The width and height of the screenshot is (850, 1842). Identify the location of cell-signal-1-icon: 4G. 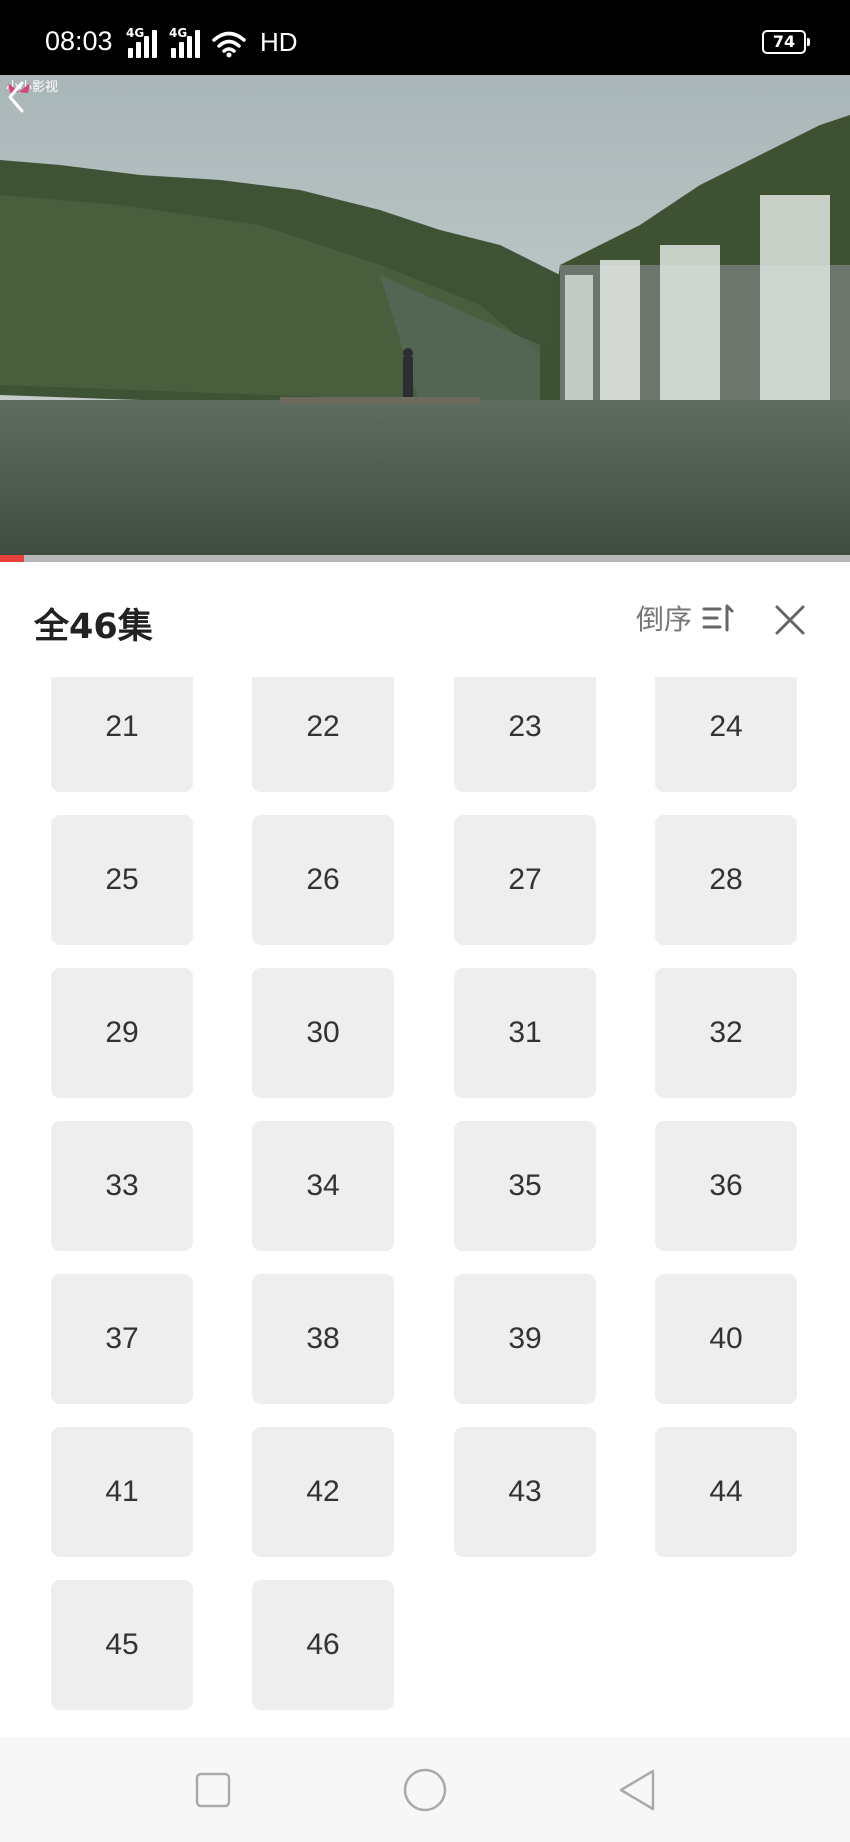
(141, 42).